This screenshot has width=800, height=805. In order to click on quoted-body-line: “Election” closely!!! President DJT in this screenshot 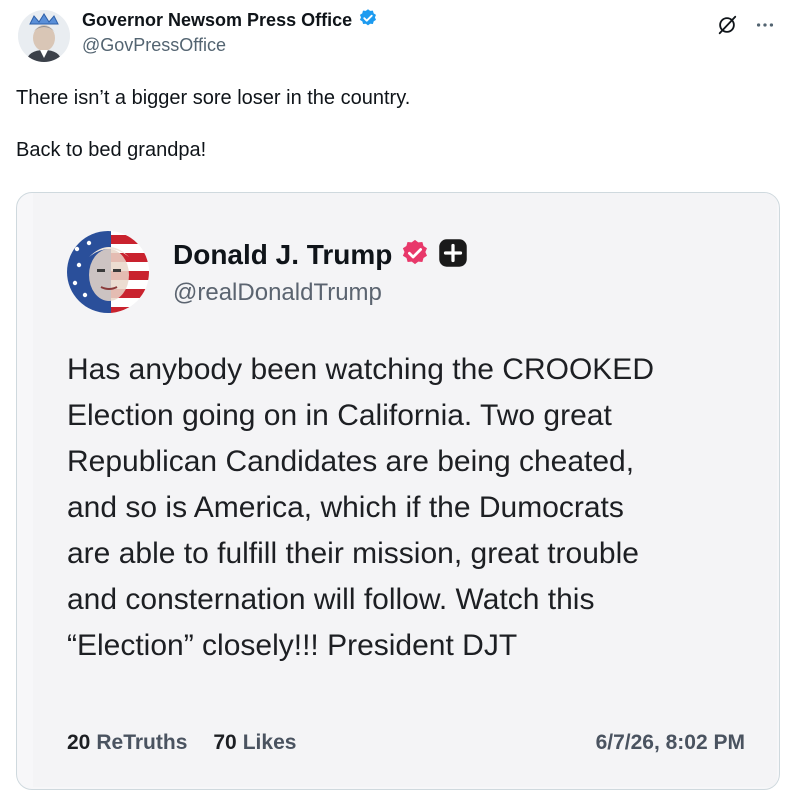, I will do `click(292, 645)`.